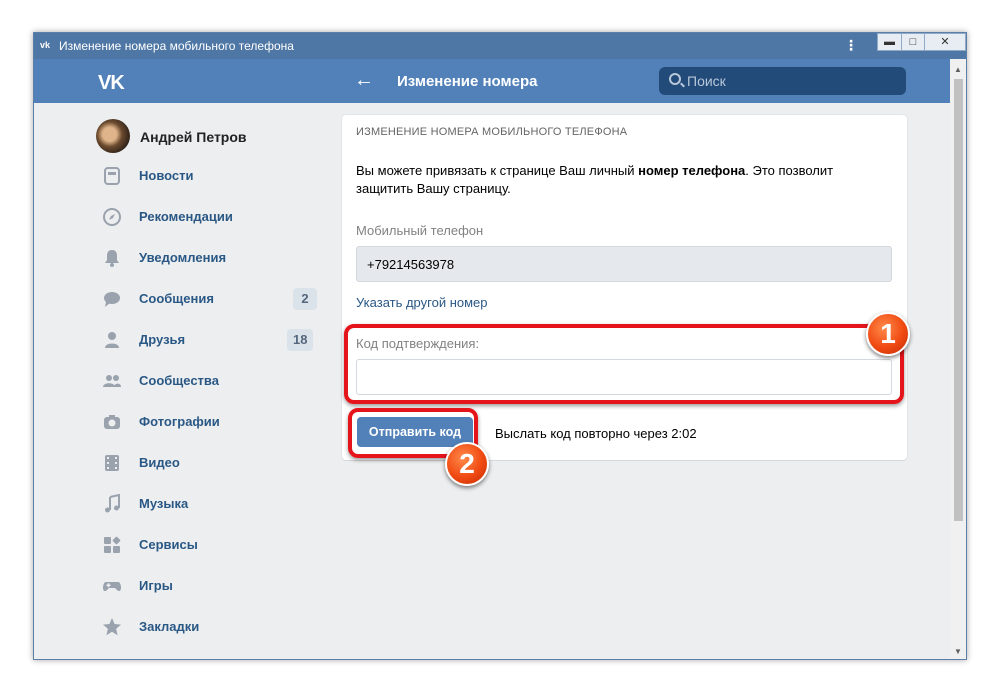  I want to click on messages-count-badge: 2, so click(305, 299).